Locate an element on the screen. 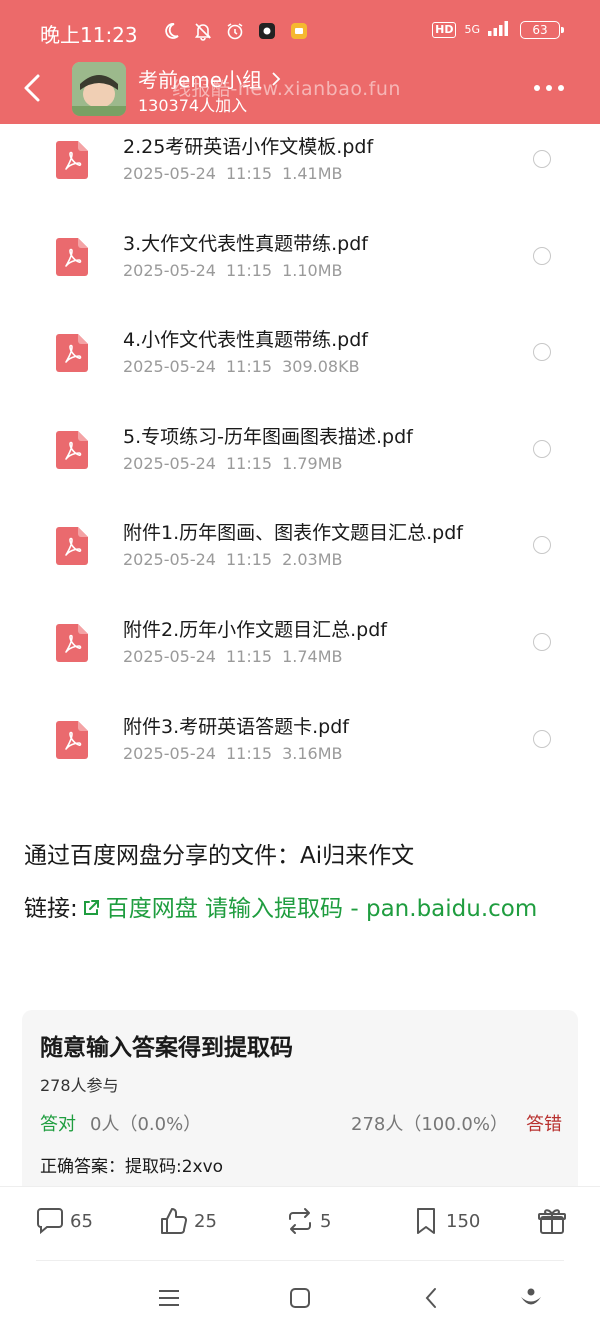 Image resolution: width=600 pixels, height=1333 pixels. file-meta: 2025-05-24 11:15 309.08KB is located at coordinates (241, 366).